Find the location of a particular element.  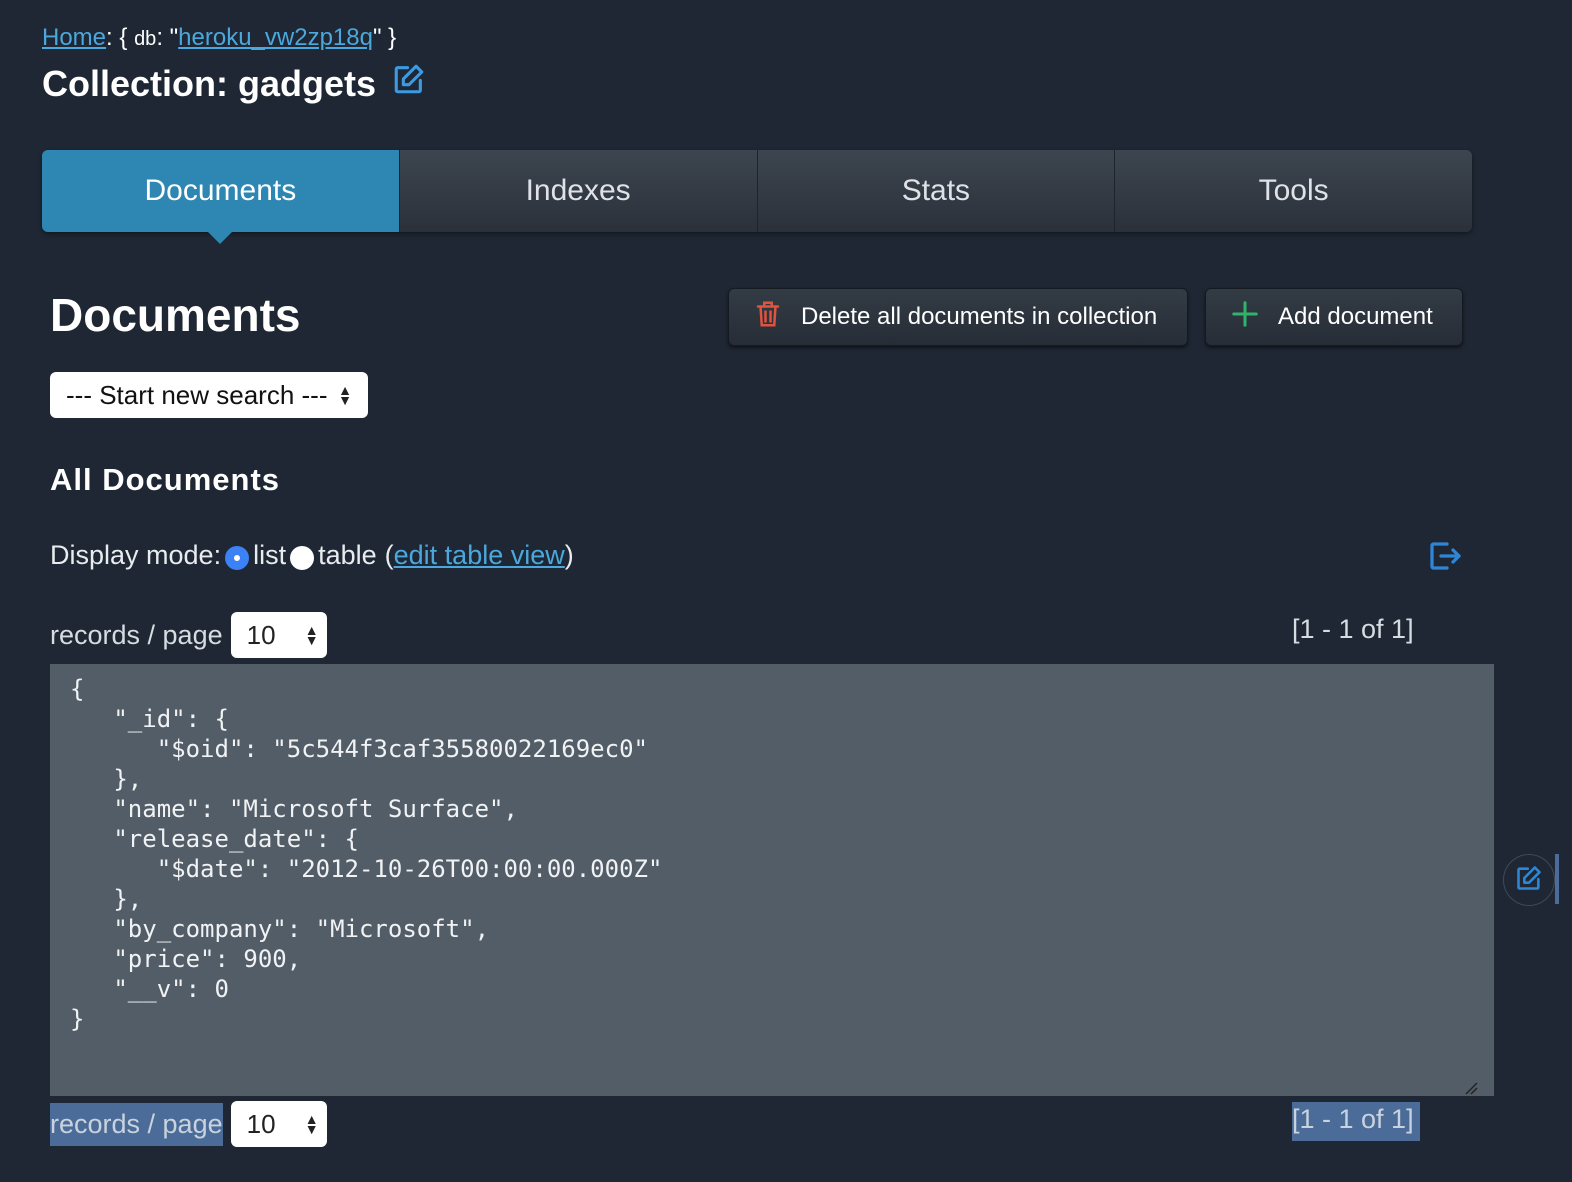

breadcrumb: Home: { db: "heroku_vw2zp18q" } is located at coordinates (219, 38).